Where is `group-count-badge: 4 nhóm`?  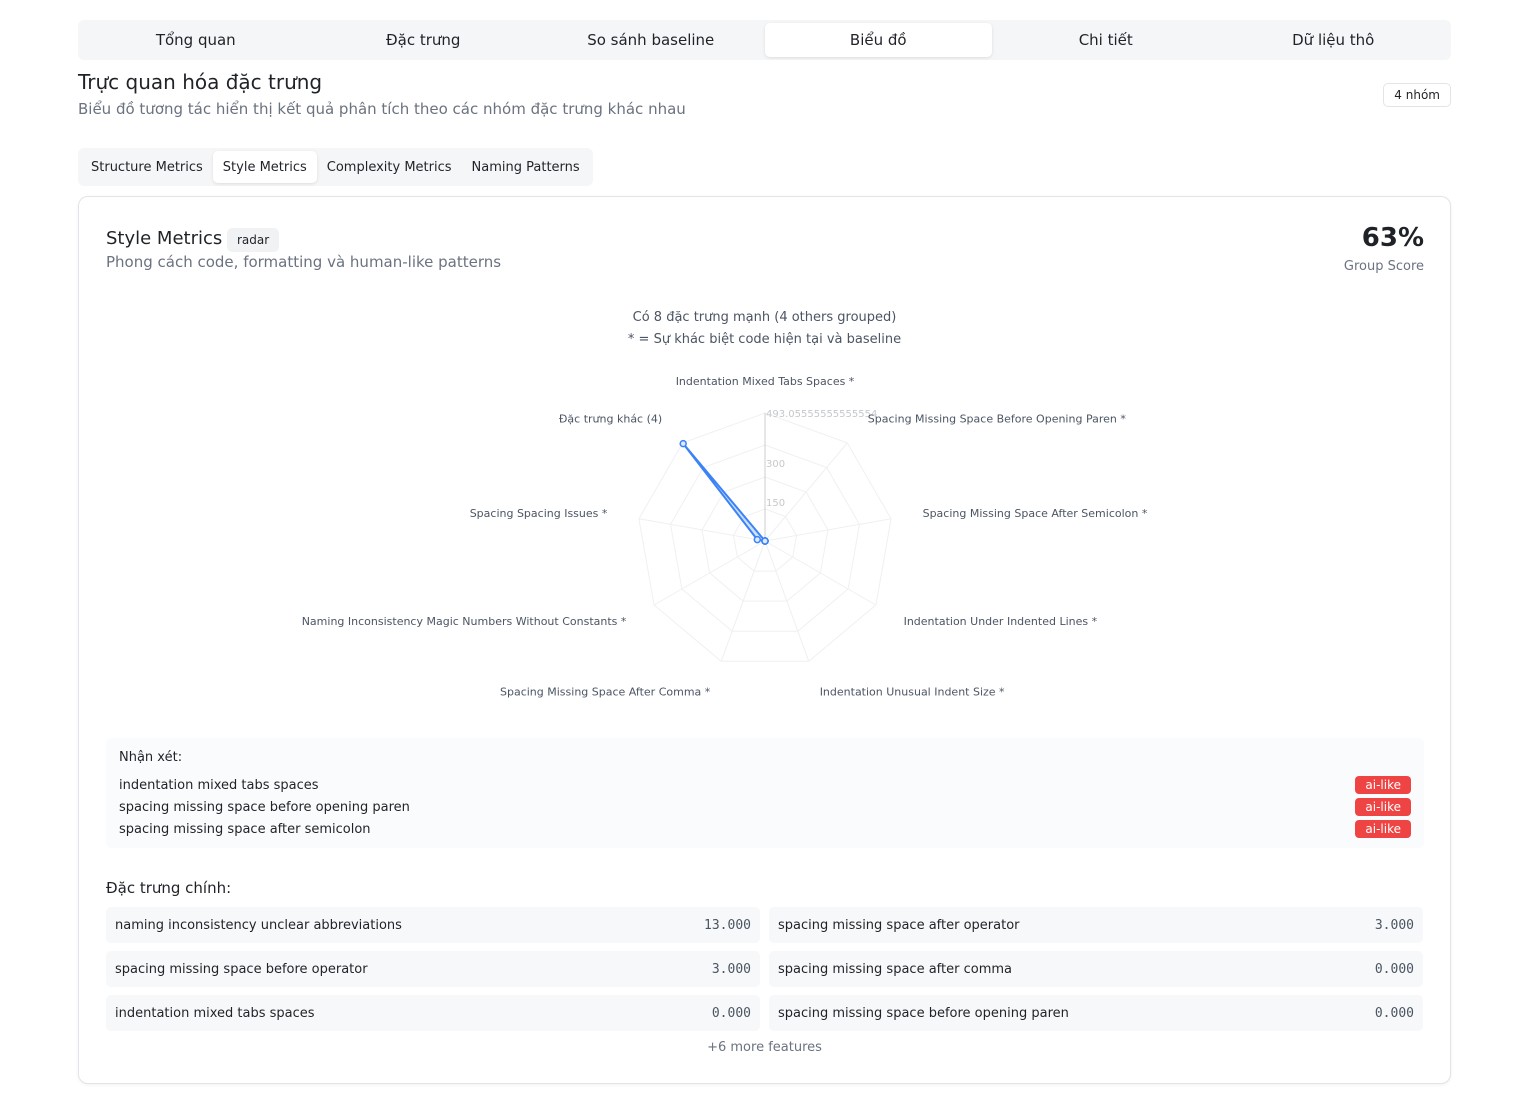 group-count-badge: 4 nhóm is located at coordinates (1417, 95).